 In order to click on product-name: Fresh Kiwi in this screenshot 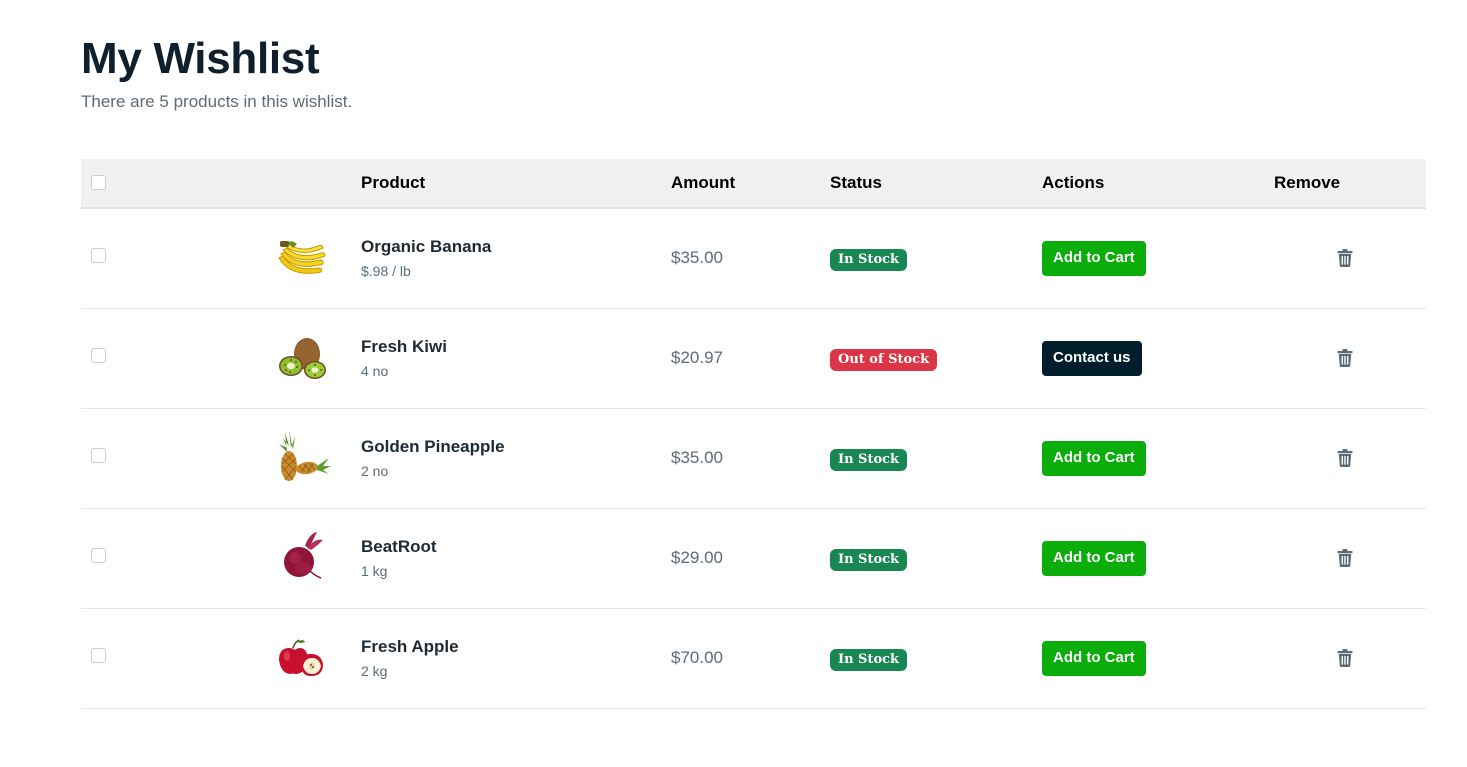, I will do `click(516, 347)`.